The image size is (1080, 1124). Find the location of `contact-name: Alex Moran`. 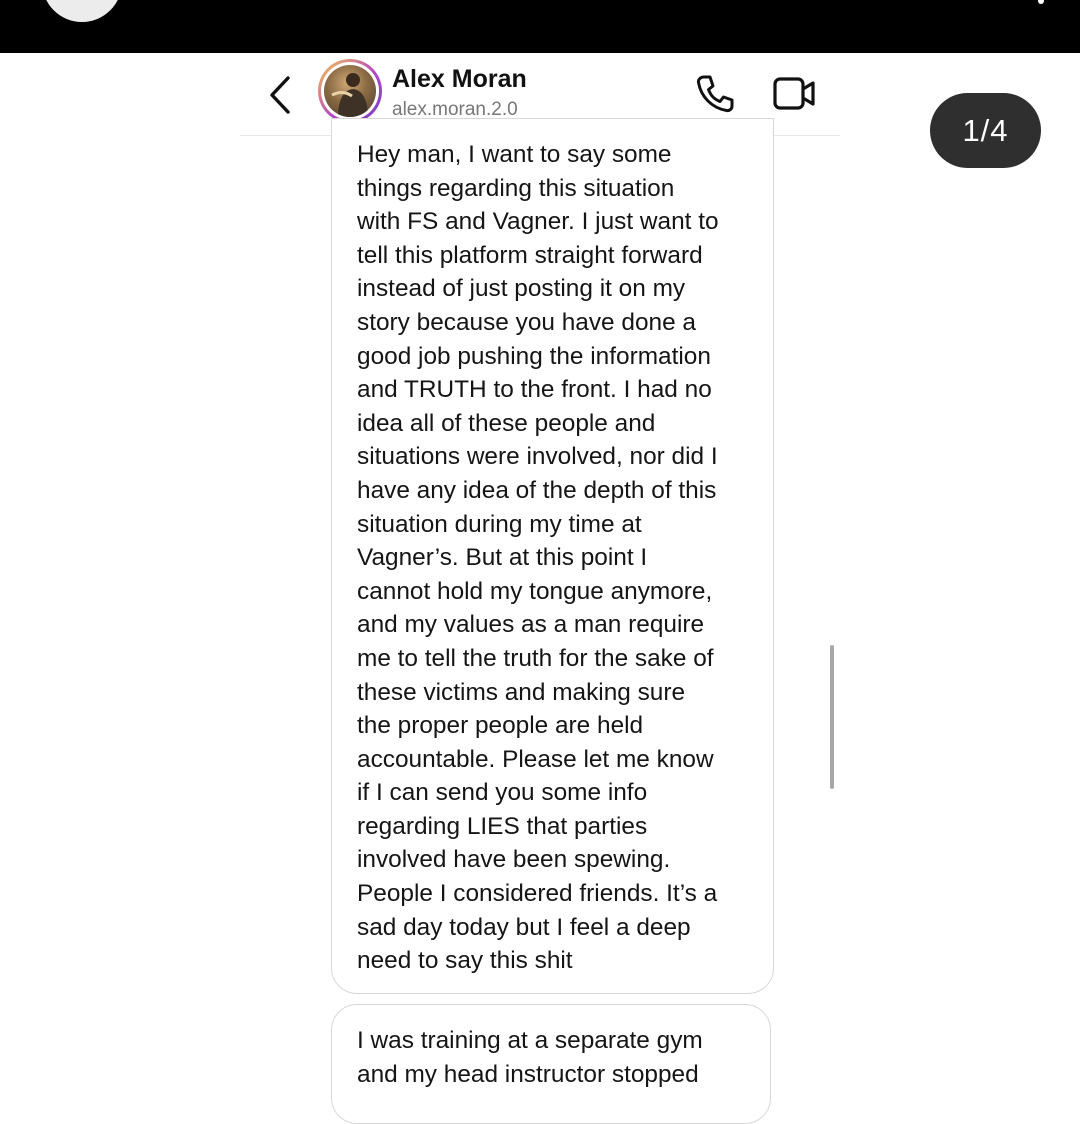

contact-name: Alex Moran is located at coordinates (459, 79).